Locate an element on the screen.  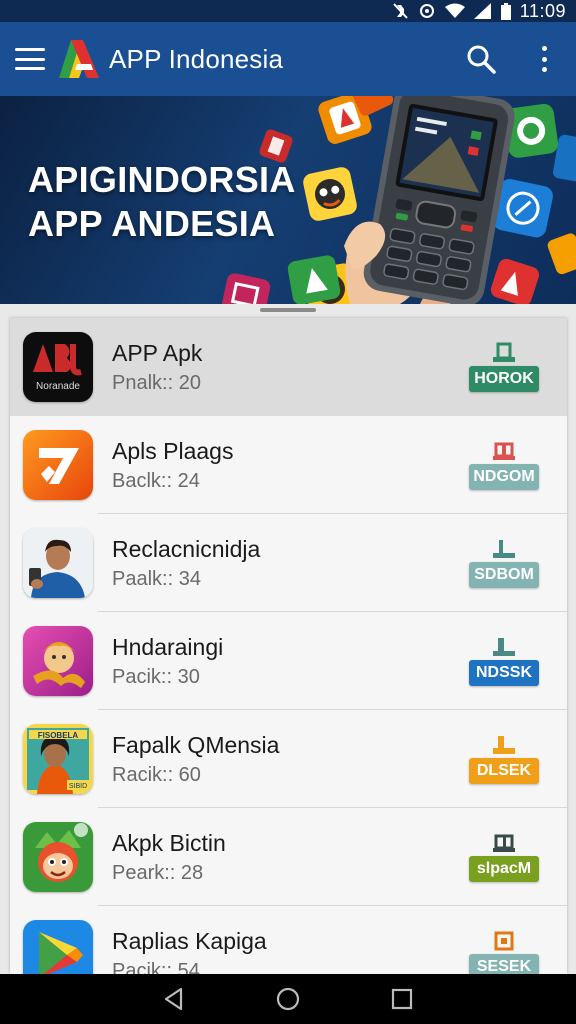
svg-text: SIBID is located at coordinates (78, 786).